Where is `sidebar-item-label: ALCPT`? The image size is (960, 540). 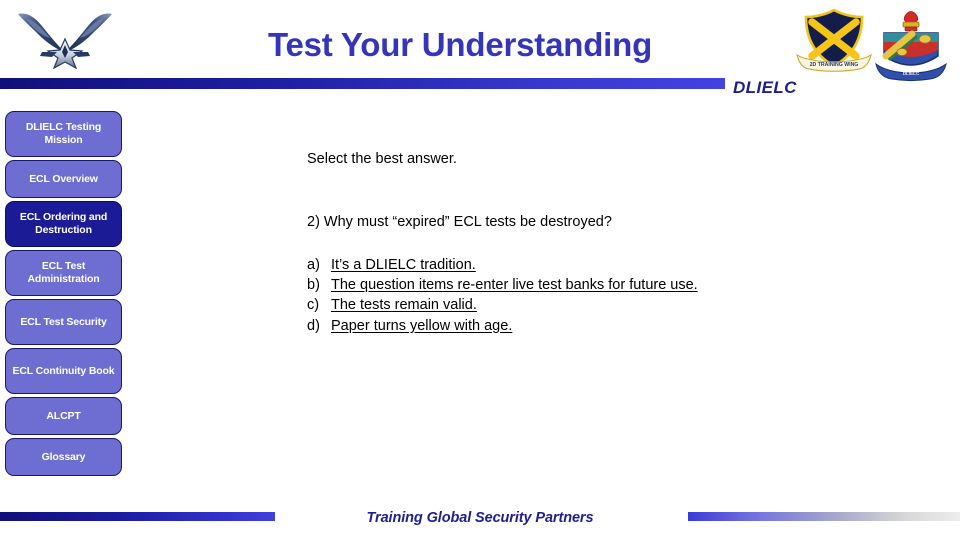 sidebar-item-label: ALCPT is located at coordinates (63, 415).